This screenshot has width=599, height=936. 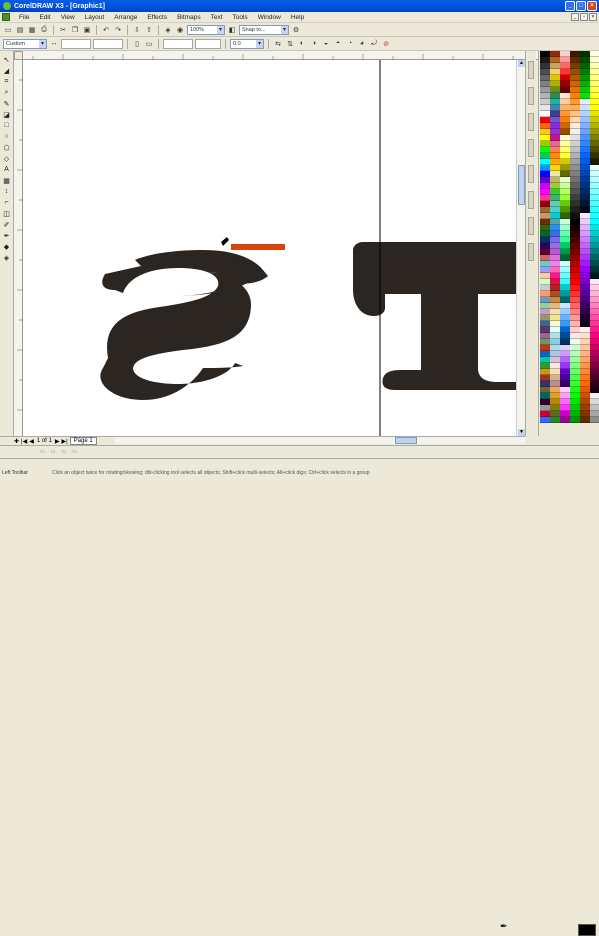 I want to click on connector-tool-icon: ⌐, so click(x=7, y=202).